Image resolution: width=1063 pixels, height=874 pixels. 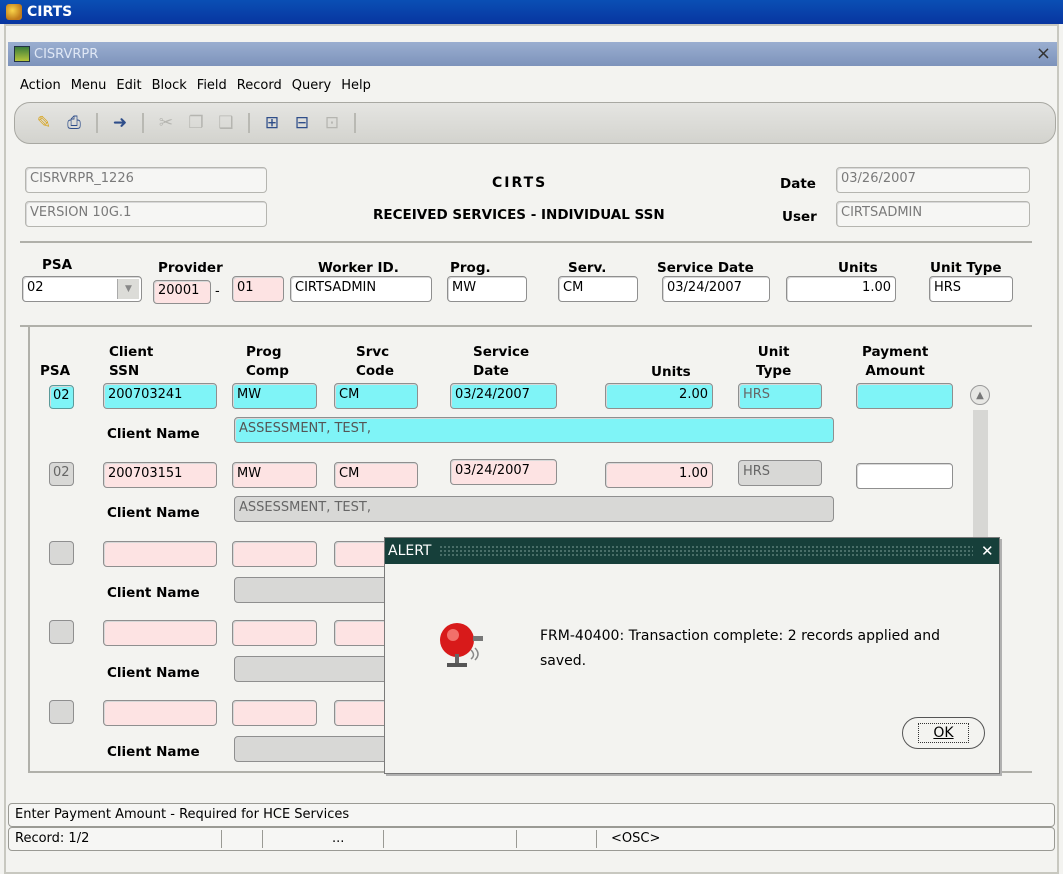 I want to click on row5-client-name, so click(x=314, y=749).